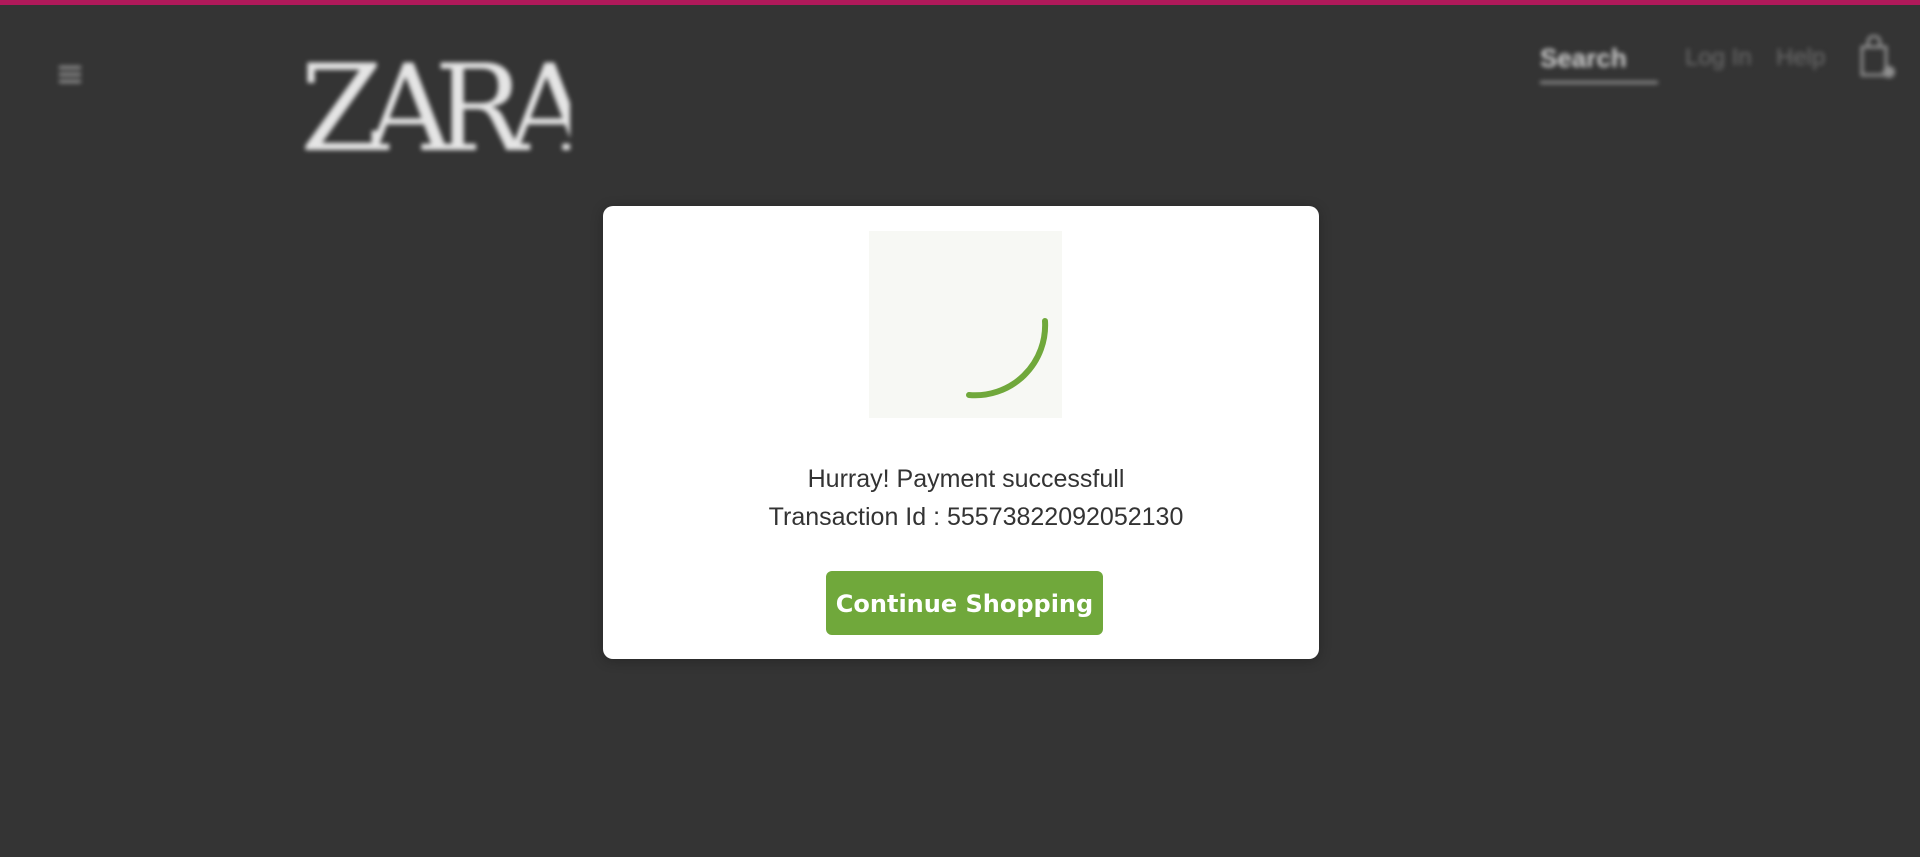 The height and width of the screenshot is (857, 1920). I want to click on transaction-id-text: Transaction Id : 55573822092052130, so click(976, 517).